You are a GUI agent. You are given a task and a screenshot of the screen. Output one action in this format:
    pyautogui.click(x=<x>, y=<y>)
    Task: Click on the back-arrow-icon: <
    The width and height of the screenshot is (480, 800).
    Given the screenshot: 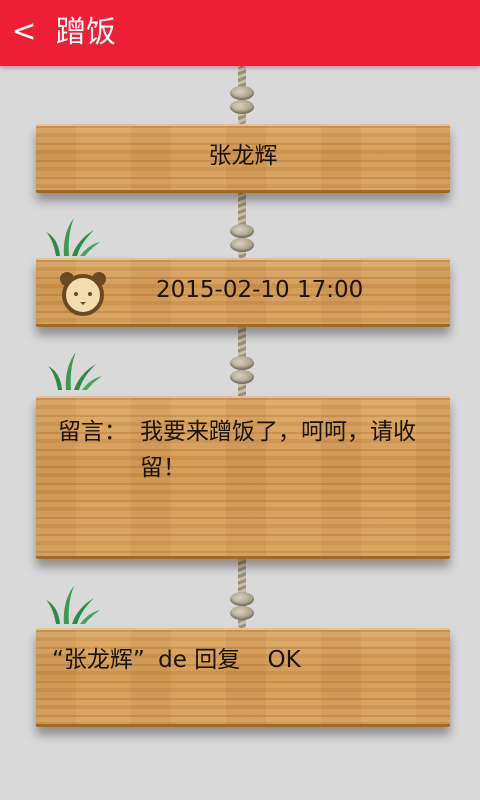 What is the action you would take?
    pyautogui.click(x=24, y=31)
    